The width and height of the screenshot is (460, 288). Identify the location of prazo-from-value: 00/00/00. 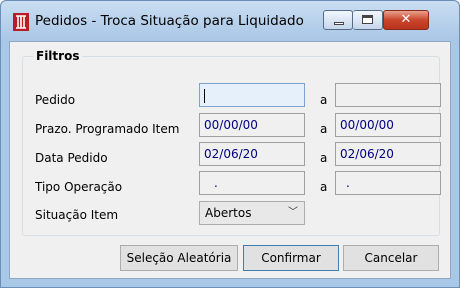
(231, 125).